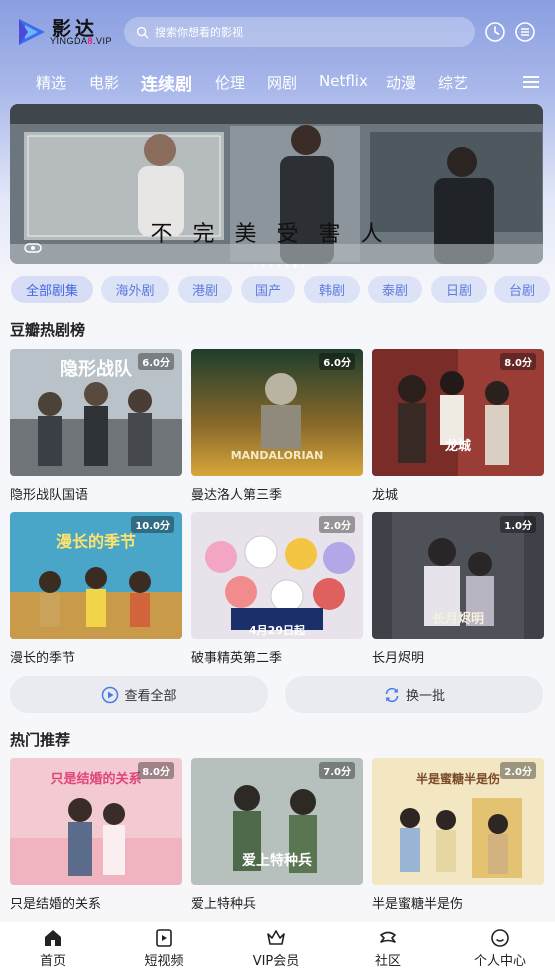  I want to click on logo-sub-prefix: YINGDA, so click(69, 41).